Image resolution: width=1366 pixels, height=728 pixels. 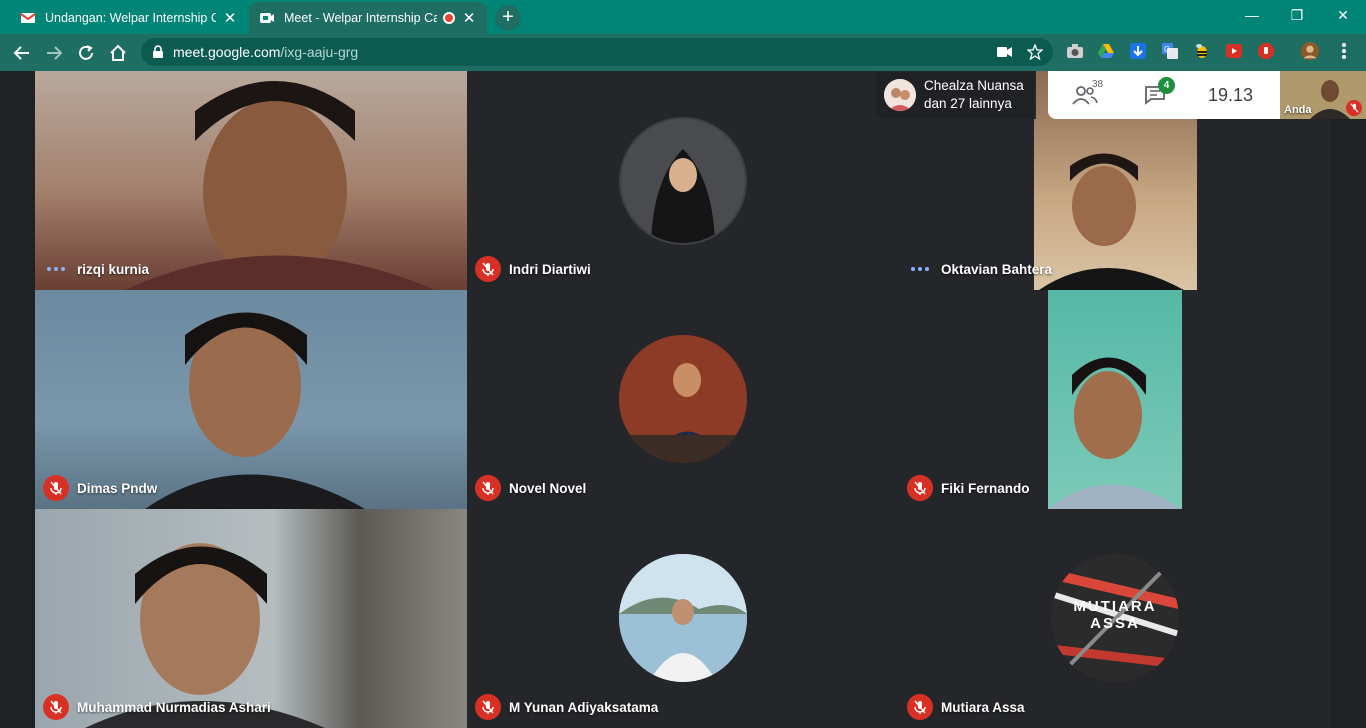 I want to click on participant-label: Indri Diartiwi, so click(x=533, y=269).